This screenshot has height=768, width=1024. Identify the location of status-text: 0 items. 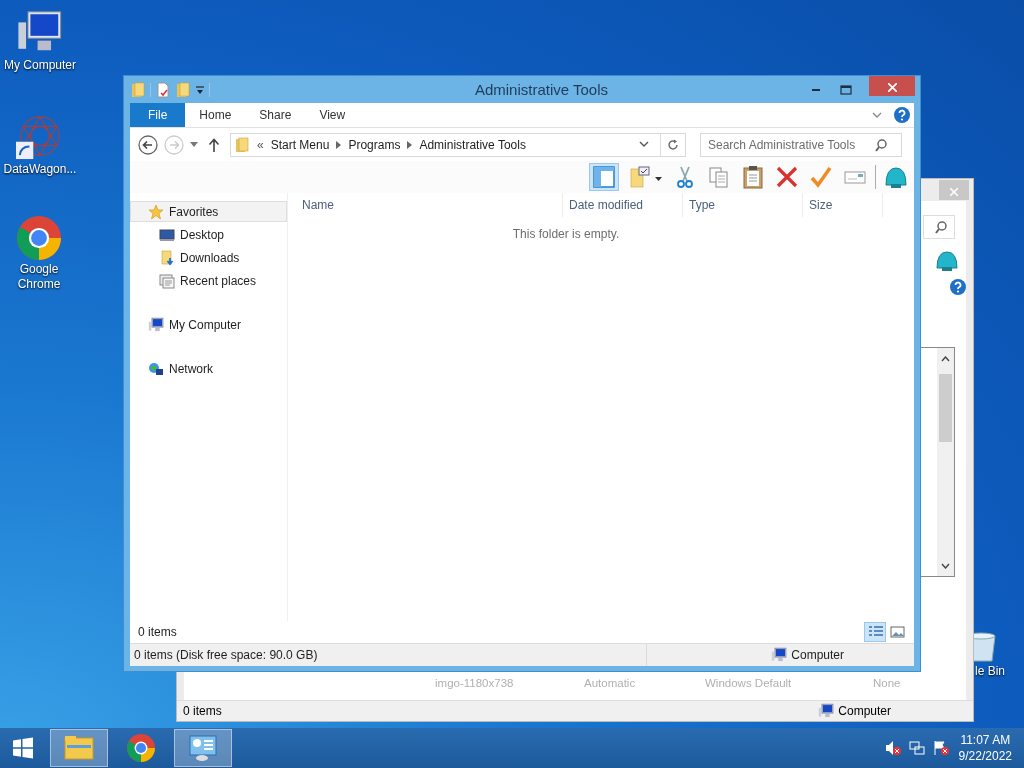
(202, 711).